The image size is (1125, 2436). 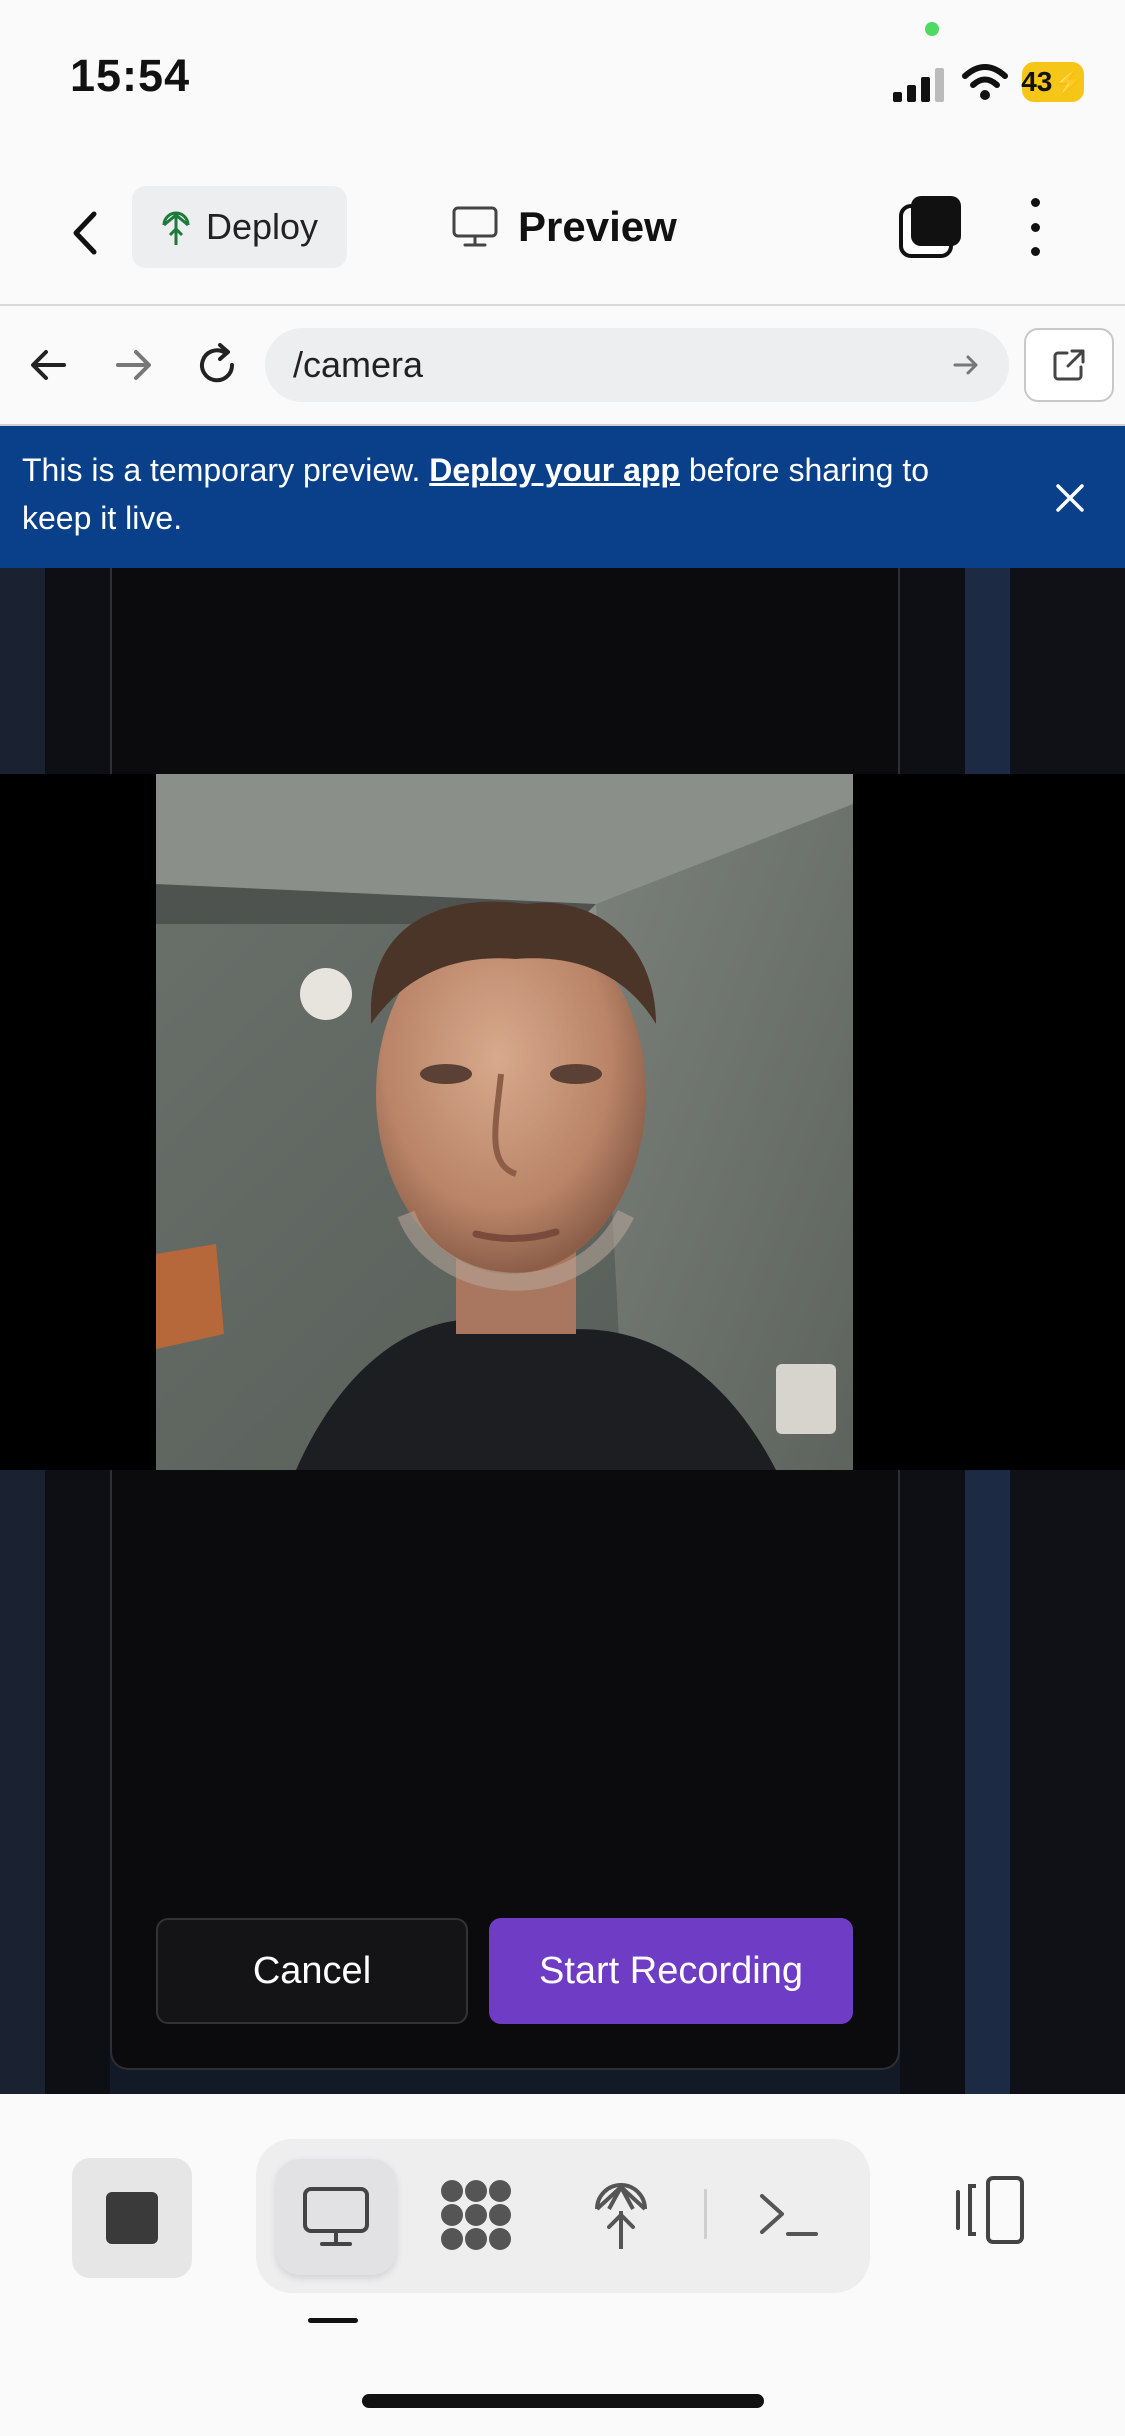 What do you see at coordinates (554, 470) in the screenshot?
I see `deploy-app-link: Deploy your app` at bounding box center [554, 470].